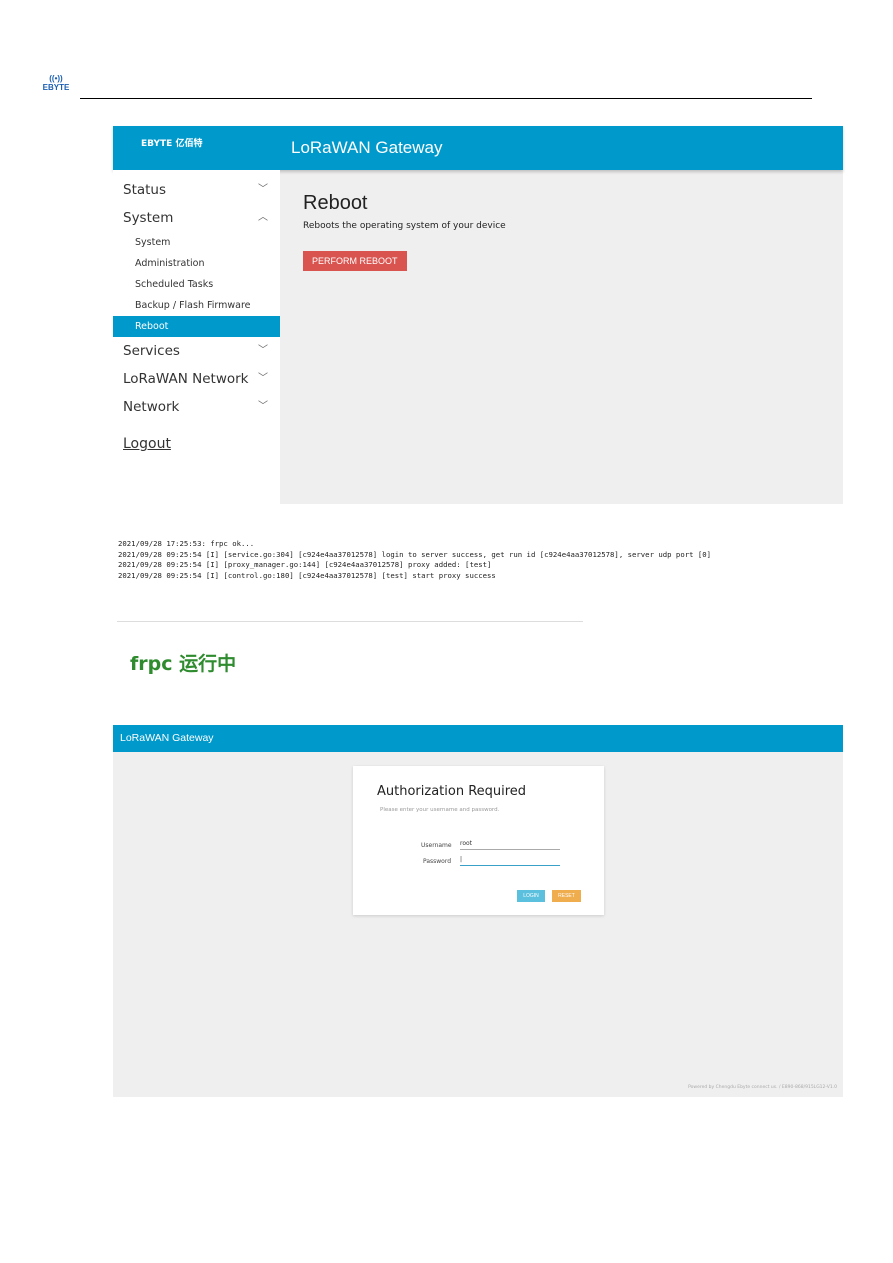  I want to click on submenu-administration: Administration, so click(196, 263).